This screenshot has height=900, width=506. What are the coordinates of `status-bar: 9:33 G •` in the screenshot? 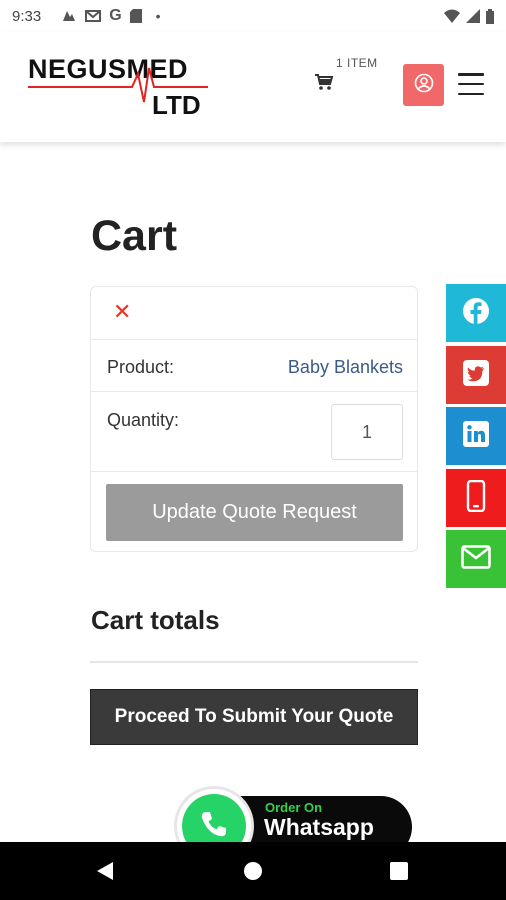 It's located at (253, 16).